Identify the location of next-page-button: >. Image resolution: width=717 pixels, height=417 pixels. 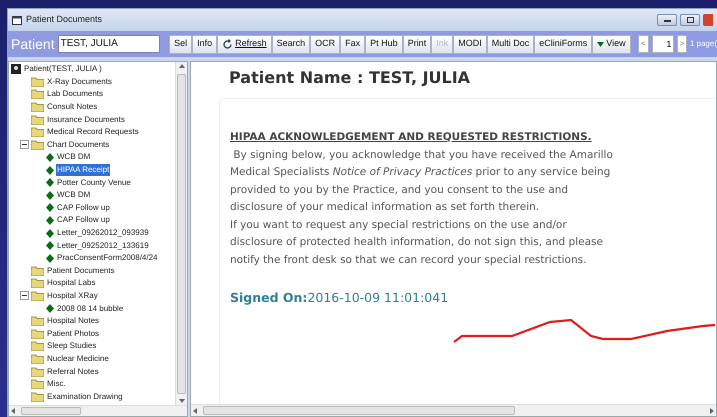
(682, 44).